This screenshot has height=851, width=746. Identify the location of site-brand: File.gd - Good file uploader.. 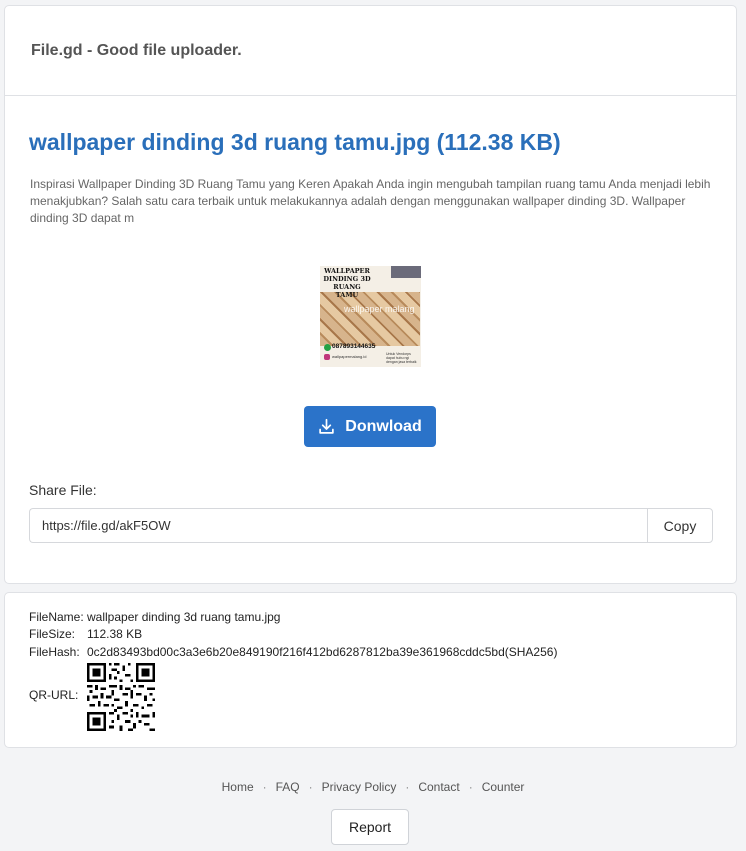
(136, 50).